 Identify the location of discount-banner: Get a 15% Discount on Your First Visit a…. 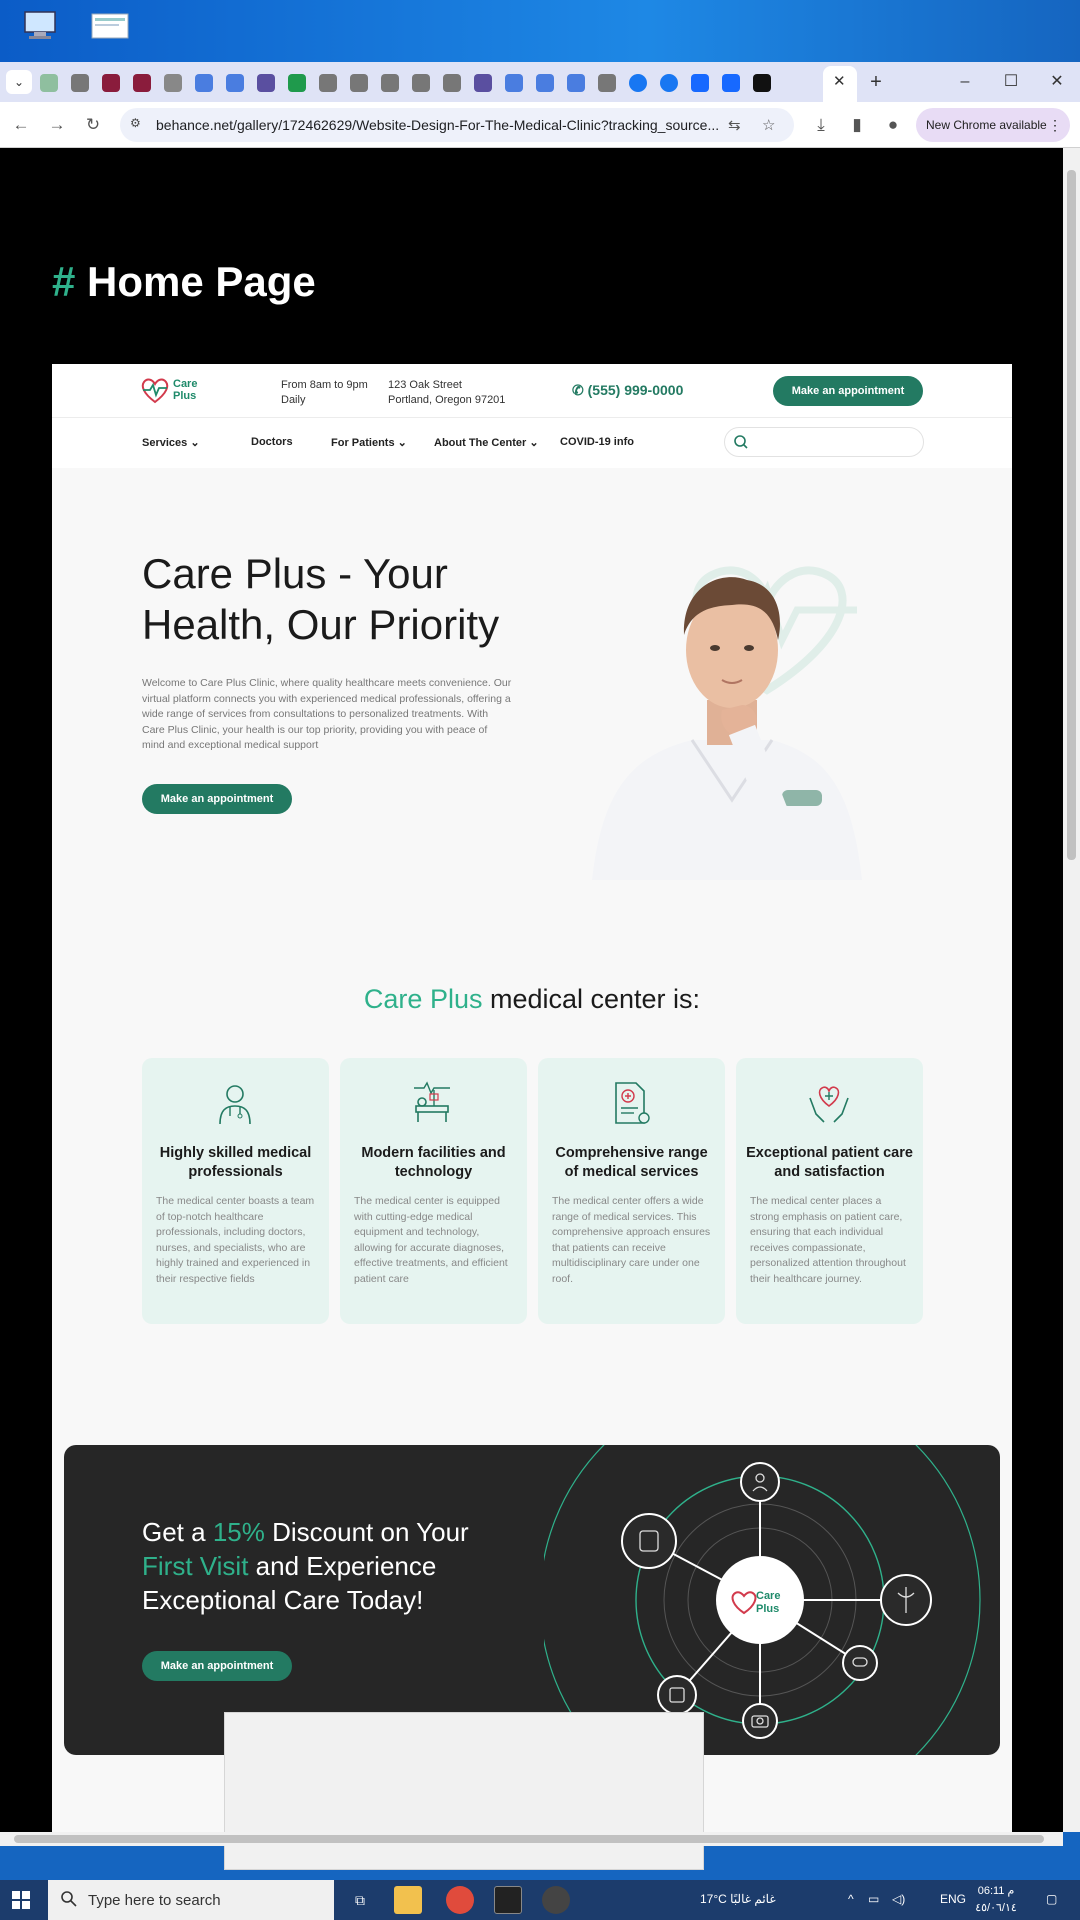
(532, 1600).